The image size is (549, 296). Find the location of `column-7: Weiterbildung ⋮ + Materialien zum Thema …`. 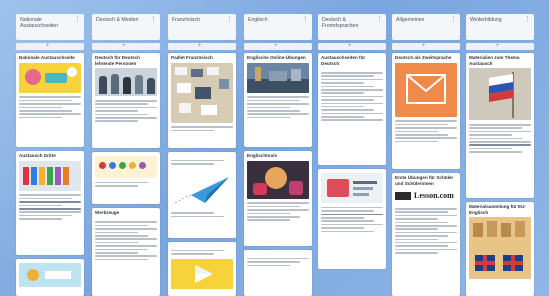

column-7: Weiterbildung ⋮ + Materialien zum Thema … is located at coordinates (500, 148).